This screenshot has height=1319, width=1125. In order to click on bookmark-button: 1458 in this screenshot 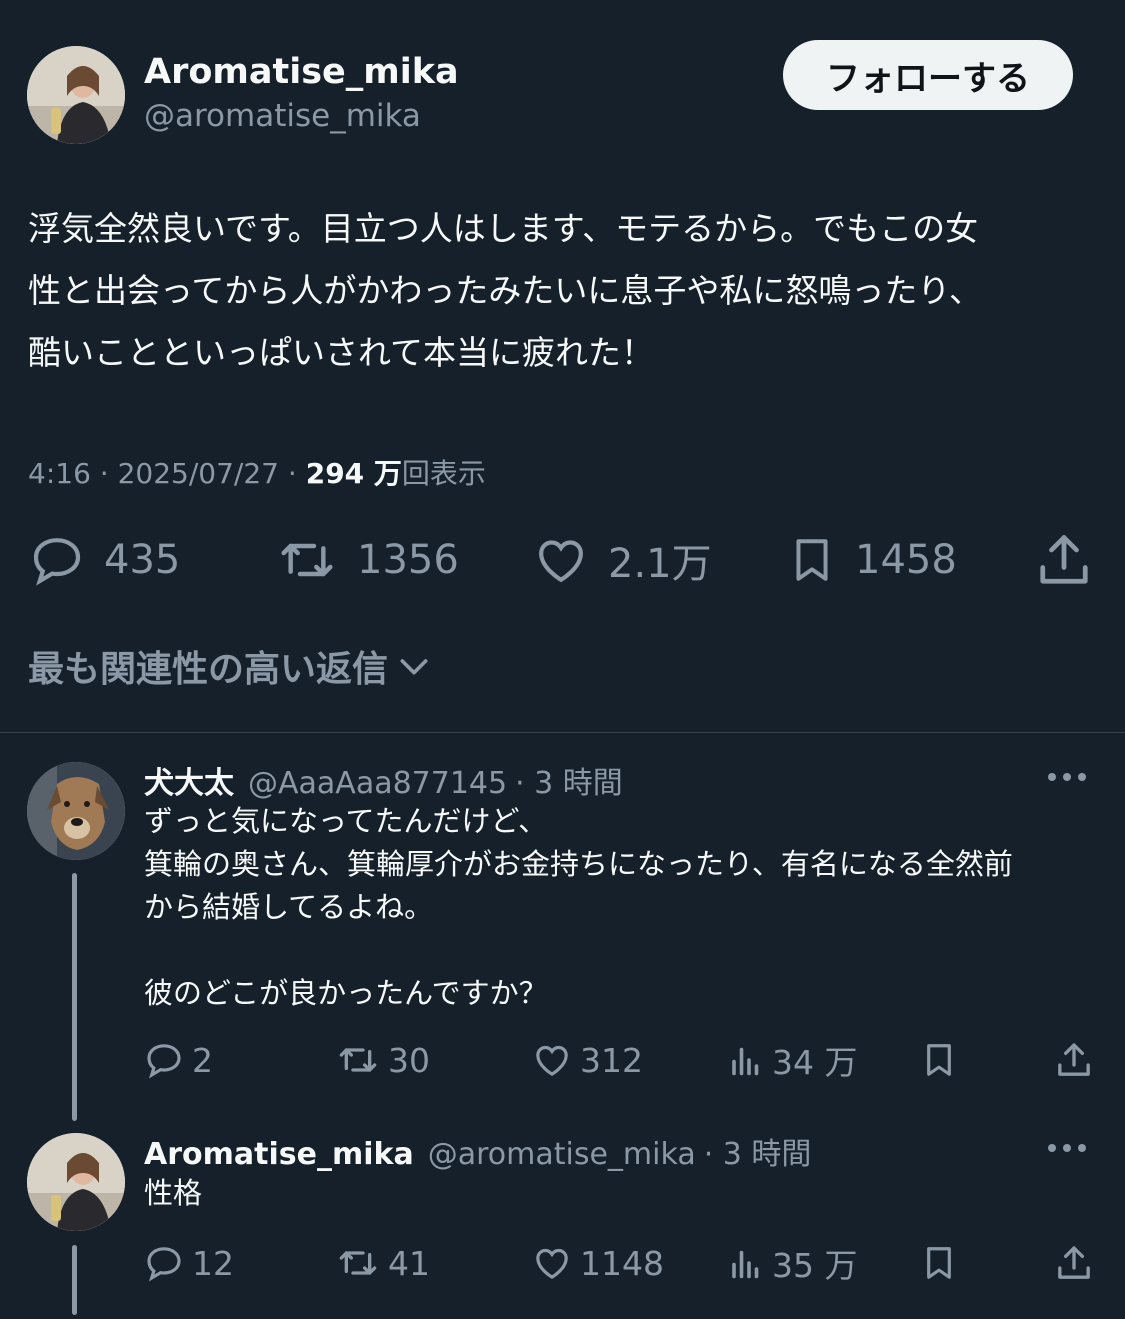, I will do `click(872, 560)`.